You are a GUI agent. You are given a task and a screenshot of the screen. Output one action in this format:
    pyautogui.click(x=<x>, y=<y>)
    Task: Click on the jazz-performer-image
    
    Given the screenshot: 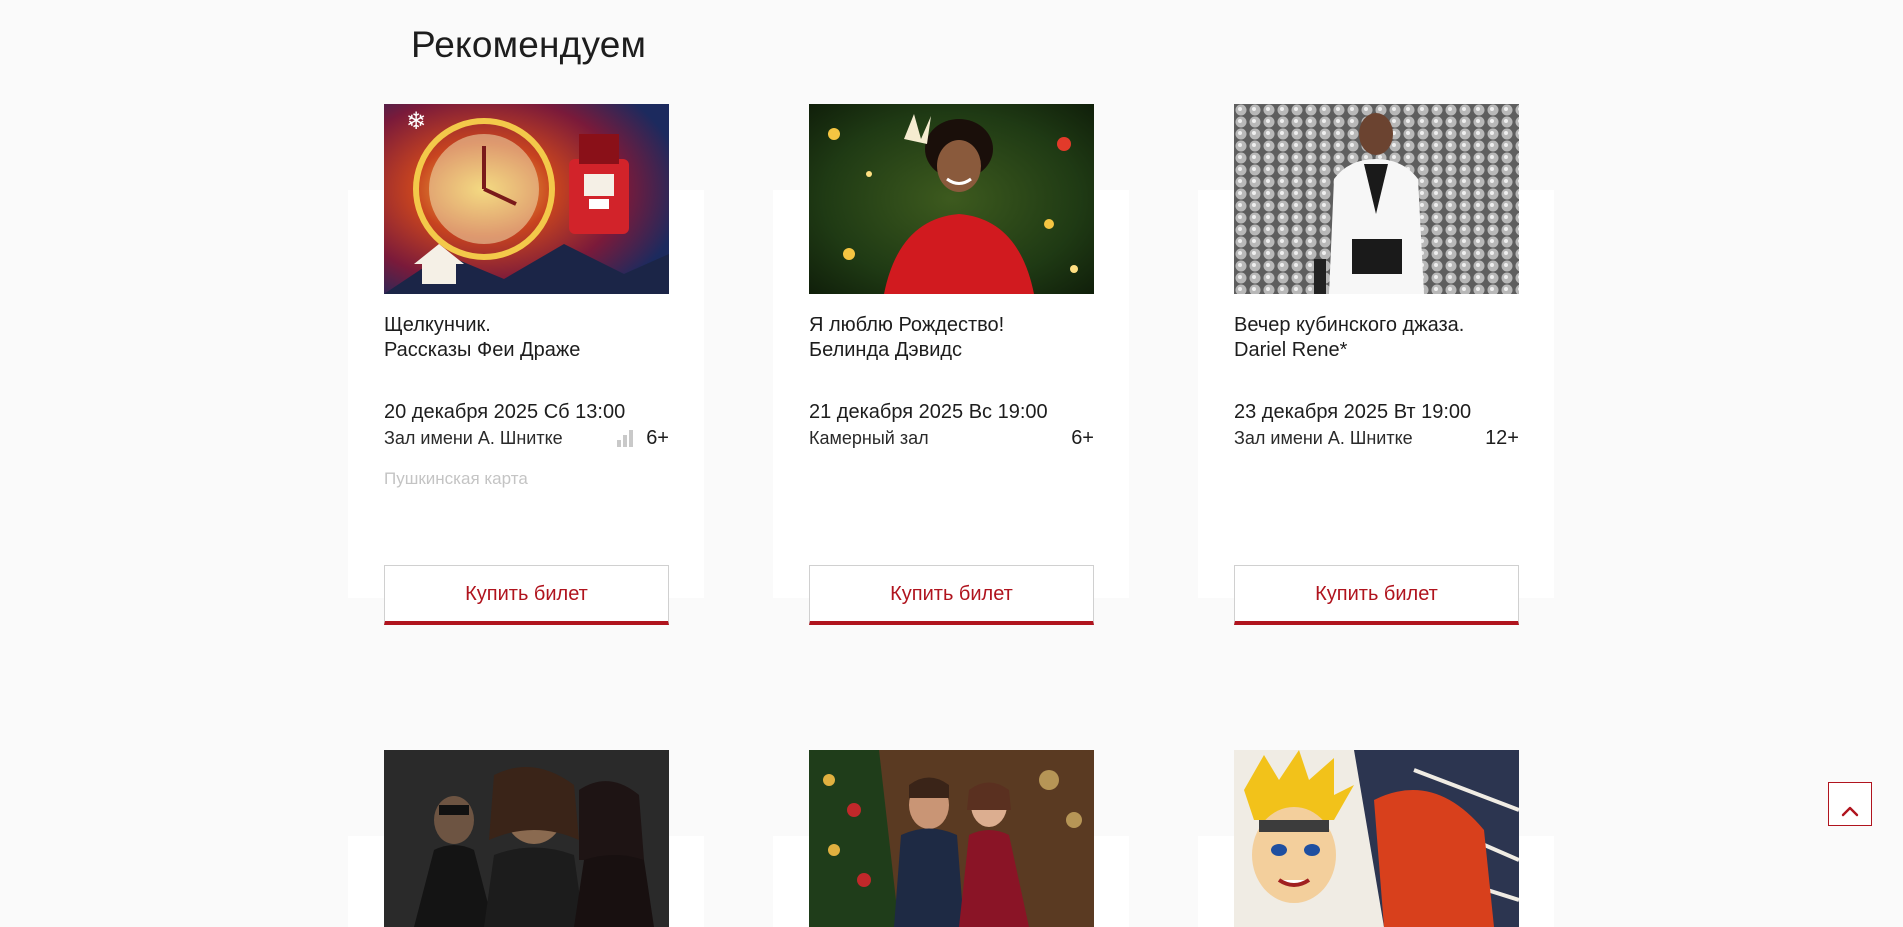 What is the action you would take?
    pyautogui.click(x=1376, y=199)
    